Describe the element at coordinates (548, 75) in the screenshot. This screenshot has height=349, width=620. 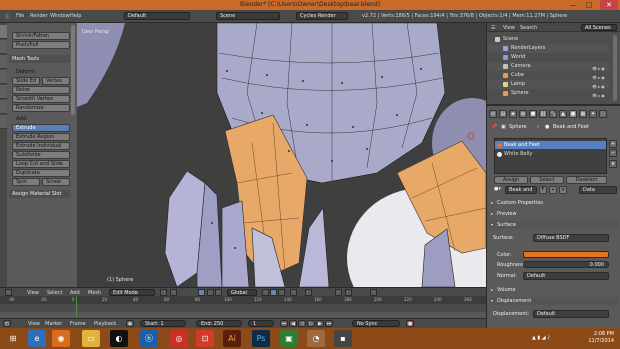
I see `outliner-row-cube: Cube 👁▸◉` at that location.